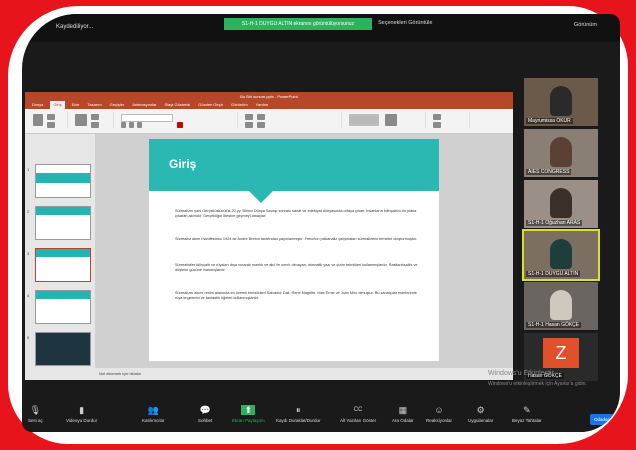  Describe the element at coordinates (28, 253) in the screenshot. I see `thumb-number: 3` at that location.